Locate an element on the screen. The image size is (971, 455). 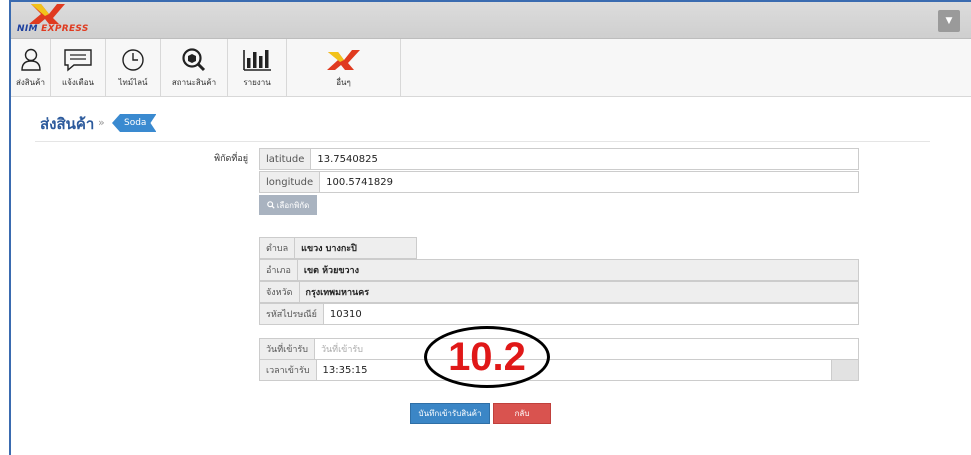
longitude-field: longitude 100.5741829 is located at coordinates (559, 182).